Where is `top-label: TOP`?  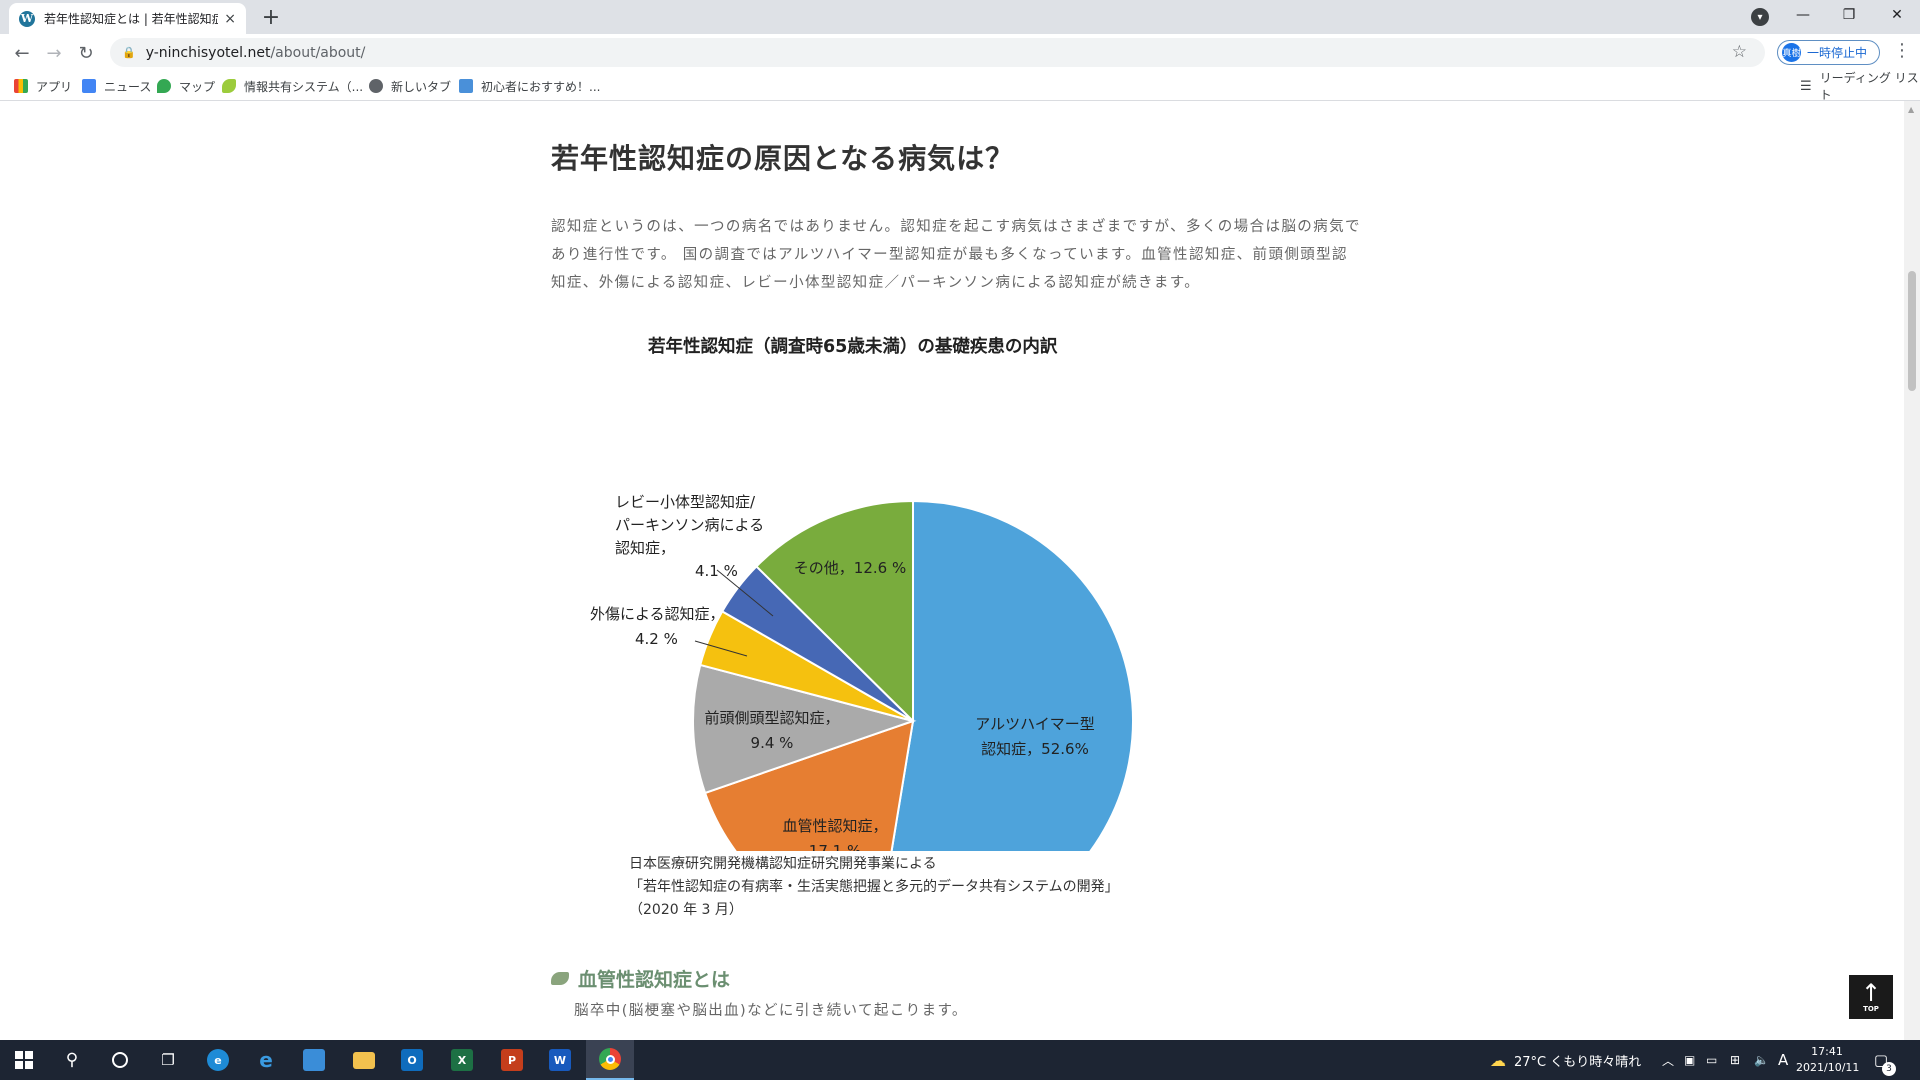
top-label: TOP is located at coordinates (1871, 1009).